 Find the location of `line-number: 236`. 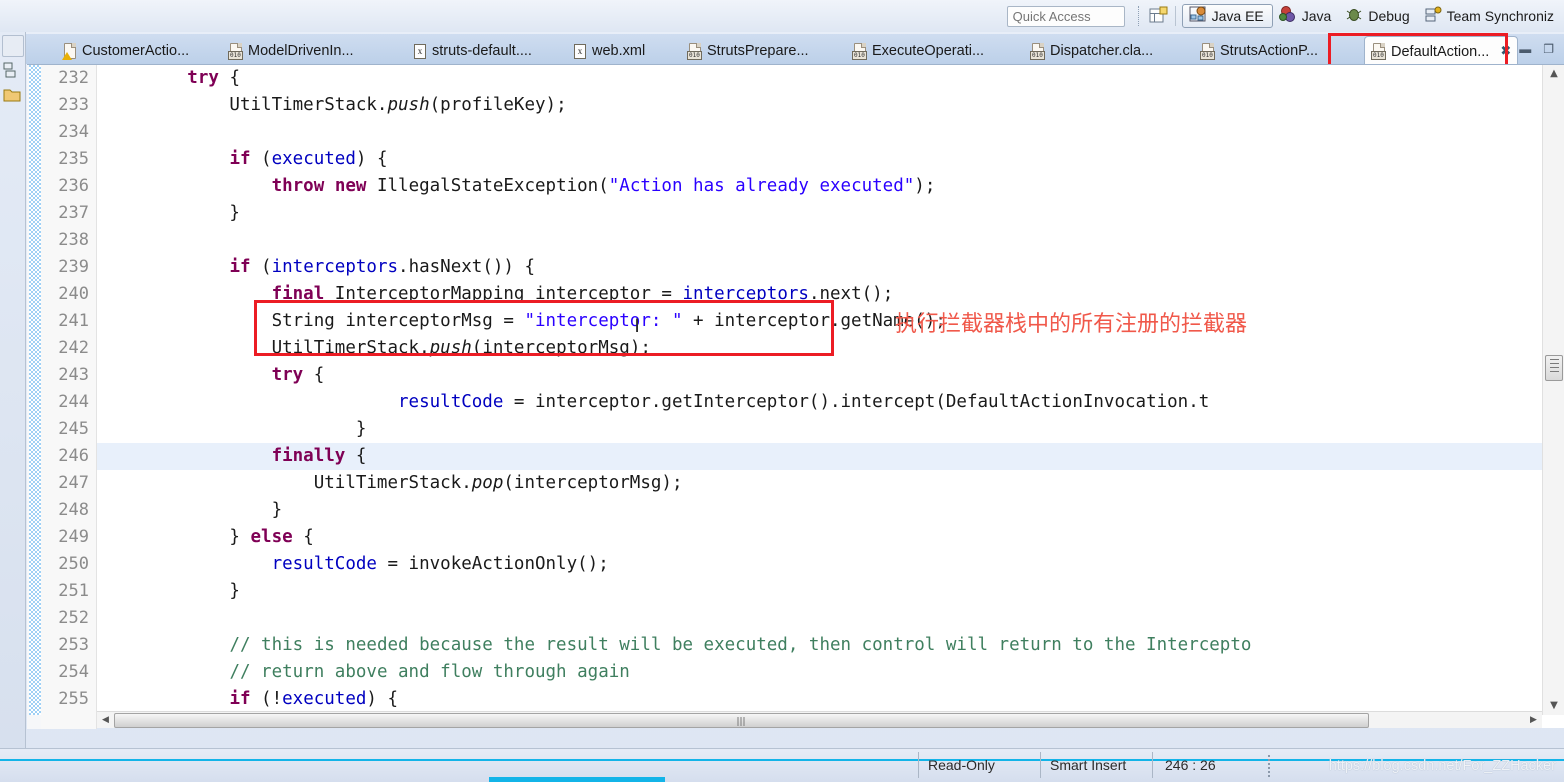

line-number: 236 is located at coordinates (73, 186).